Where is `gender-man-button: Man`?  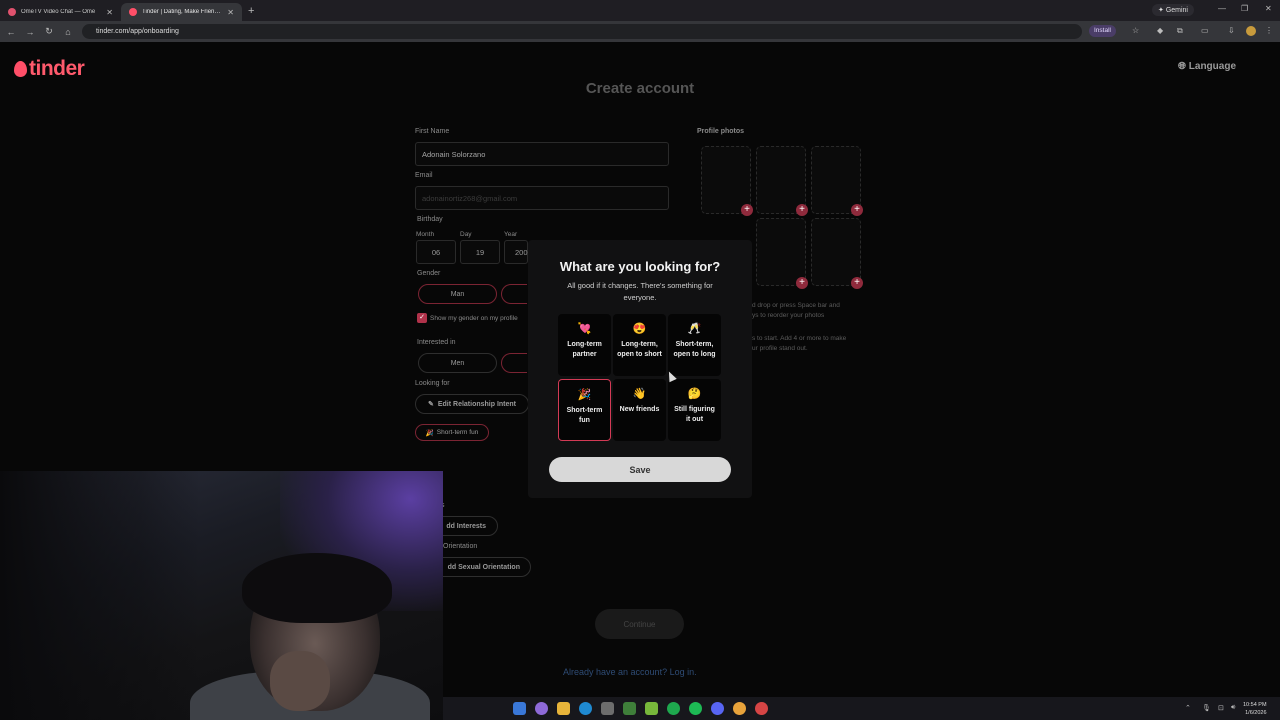 gender-man-button: Man is located at coordinates (457, 294).